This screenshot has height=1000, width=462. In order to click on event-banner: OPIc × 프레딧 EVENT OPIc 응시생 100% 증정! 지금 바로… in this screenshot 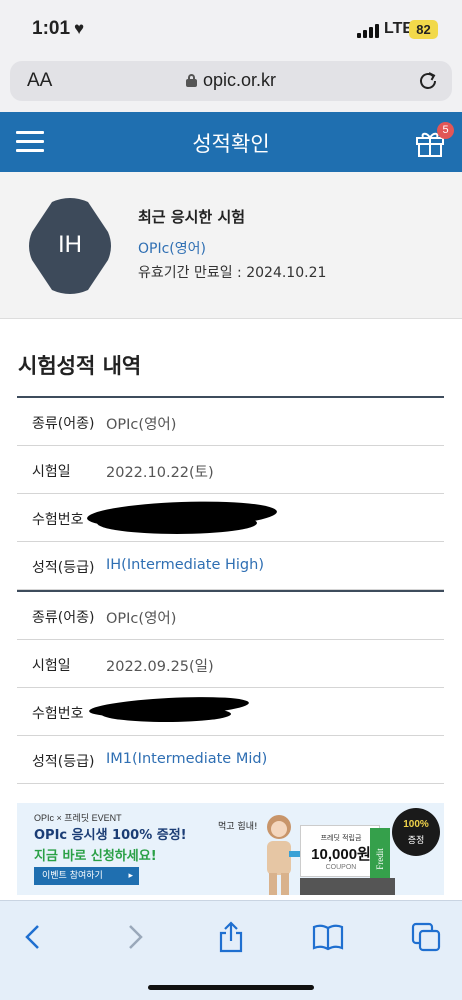, I will do `click(230, 849)`.